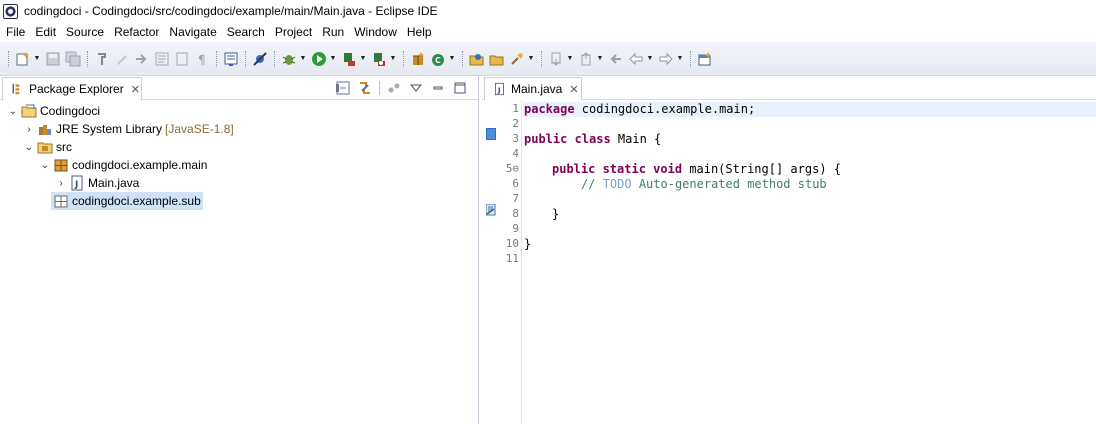 The height and width of the screenshot is (424, 1096). What do you see at coordinates (260, 59) in the screenshot?
I see `skip-breakpoints-icon` at bounding box center [260, 59].